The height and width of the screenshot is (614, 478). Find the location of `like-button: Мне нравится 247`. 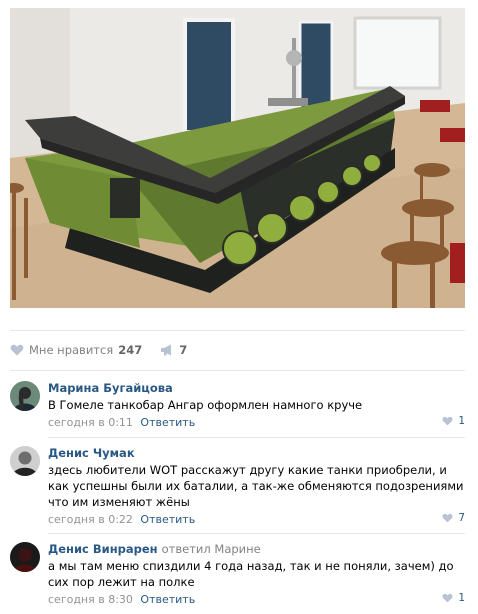

like-button: Мне нравится 247 is located at coordinates (76, 350).